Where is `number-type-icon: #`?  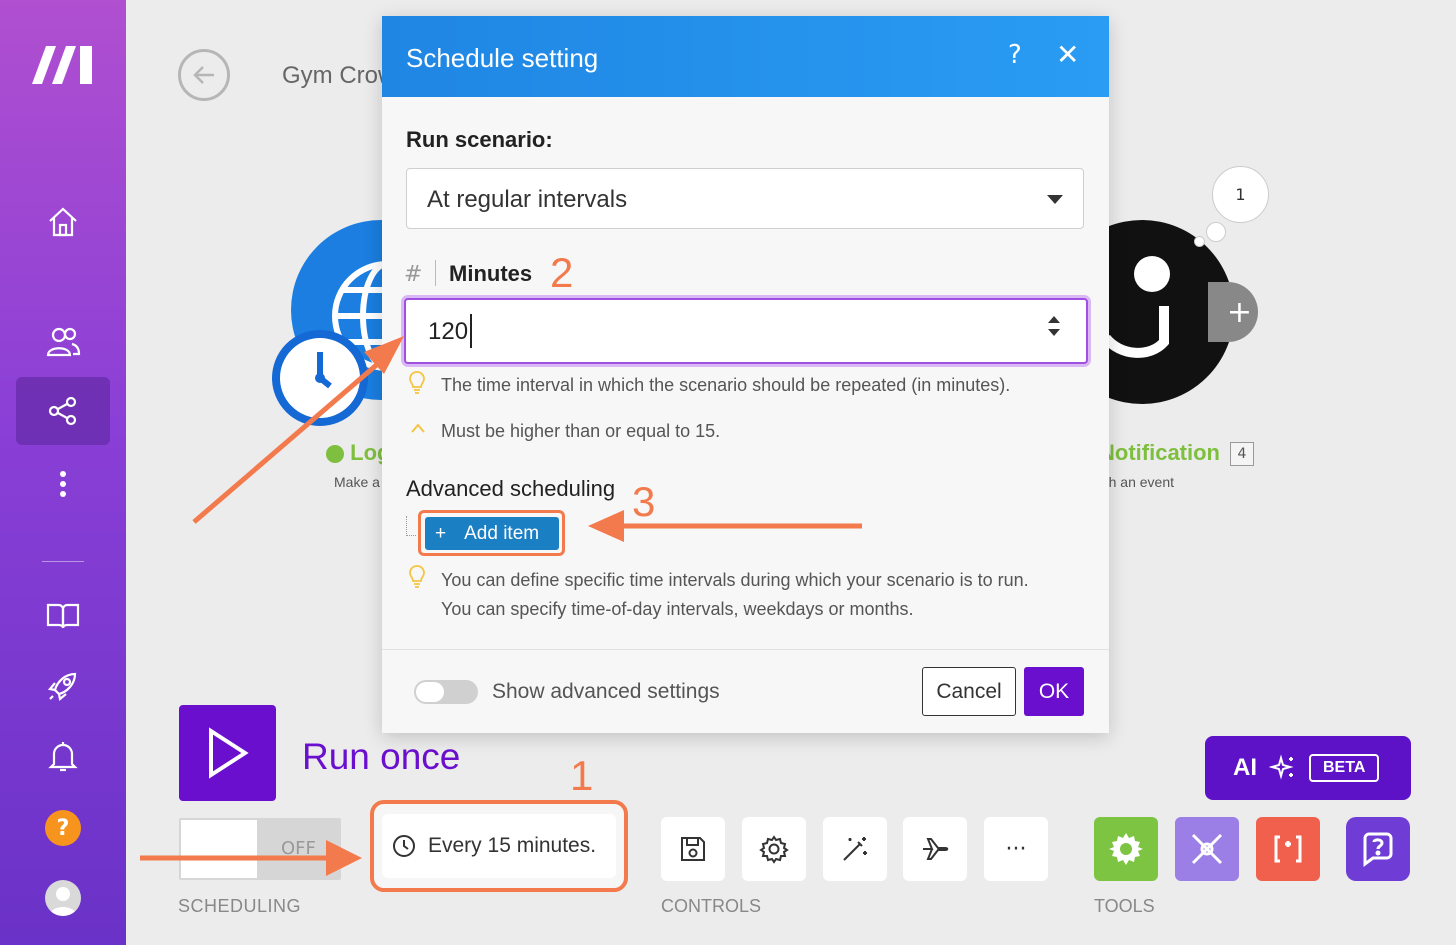
number-type-icon: # is located at coordinates (413, 274).